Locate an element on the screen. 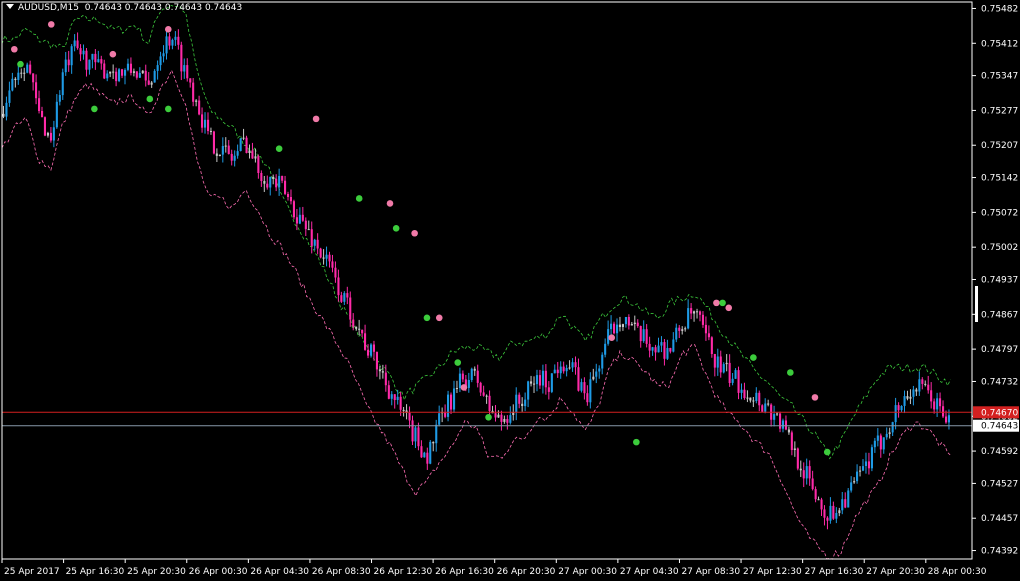 Image resolution: width=1020 pixels, height=581 pixels. y-tick-label: 0.74527 is located at coordinates (999, 484).